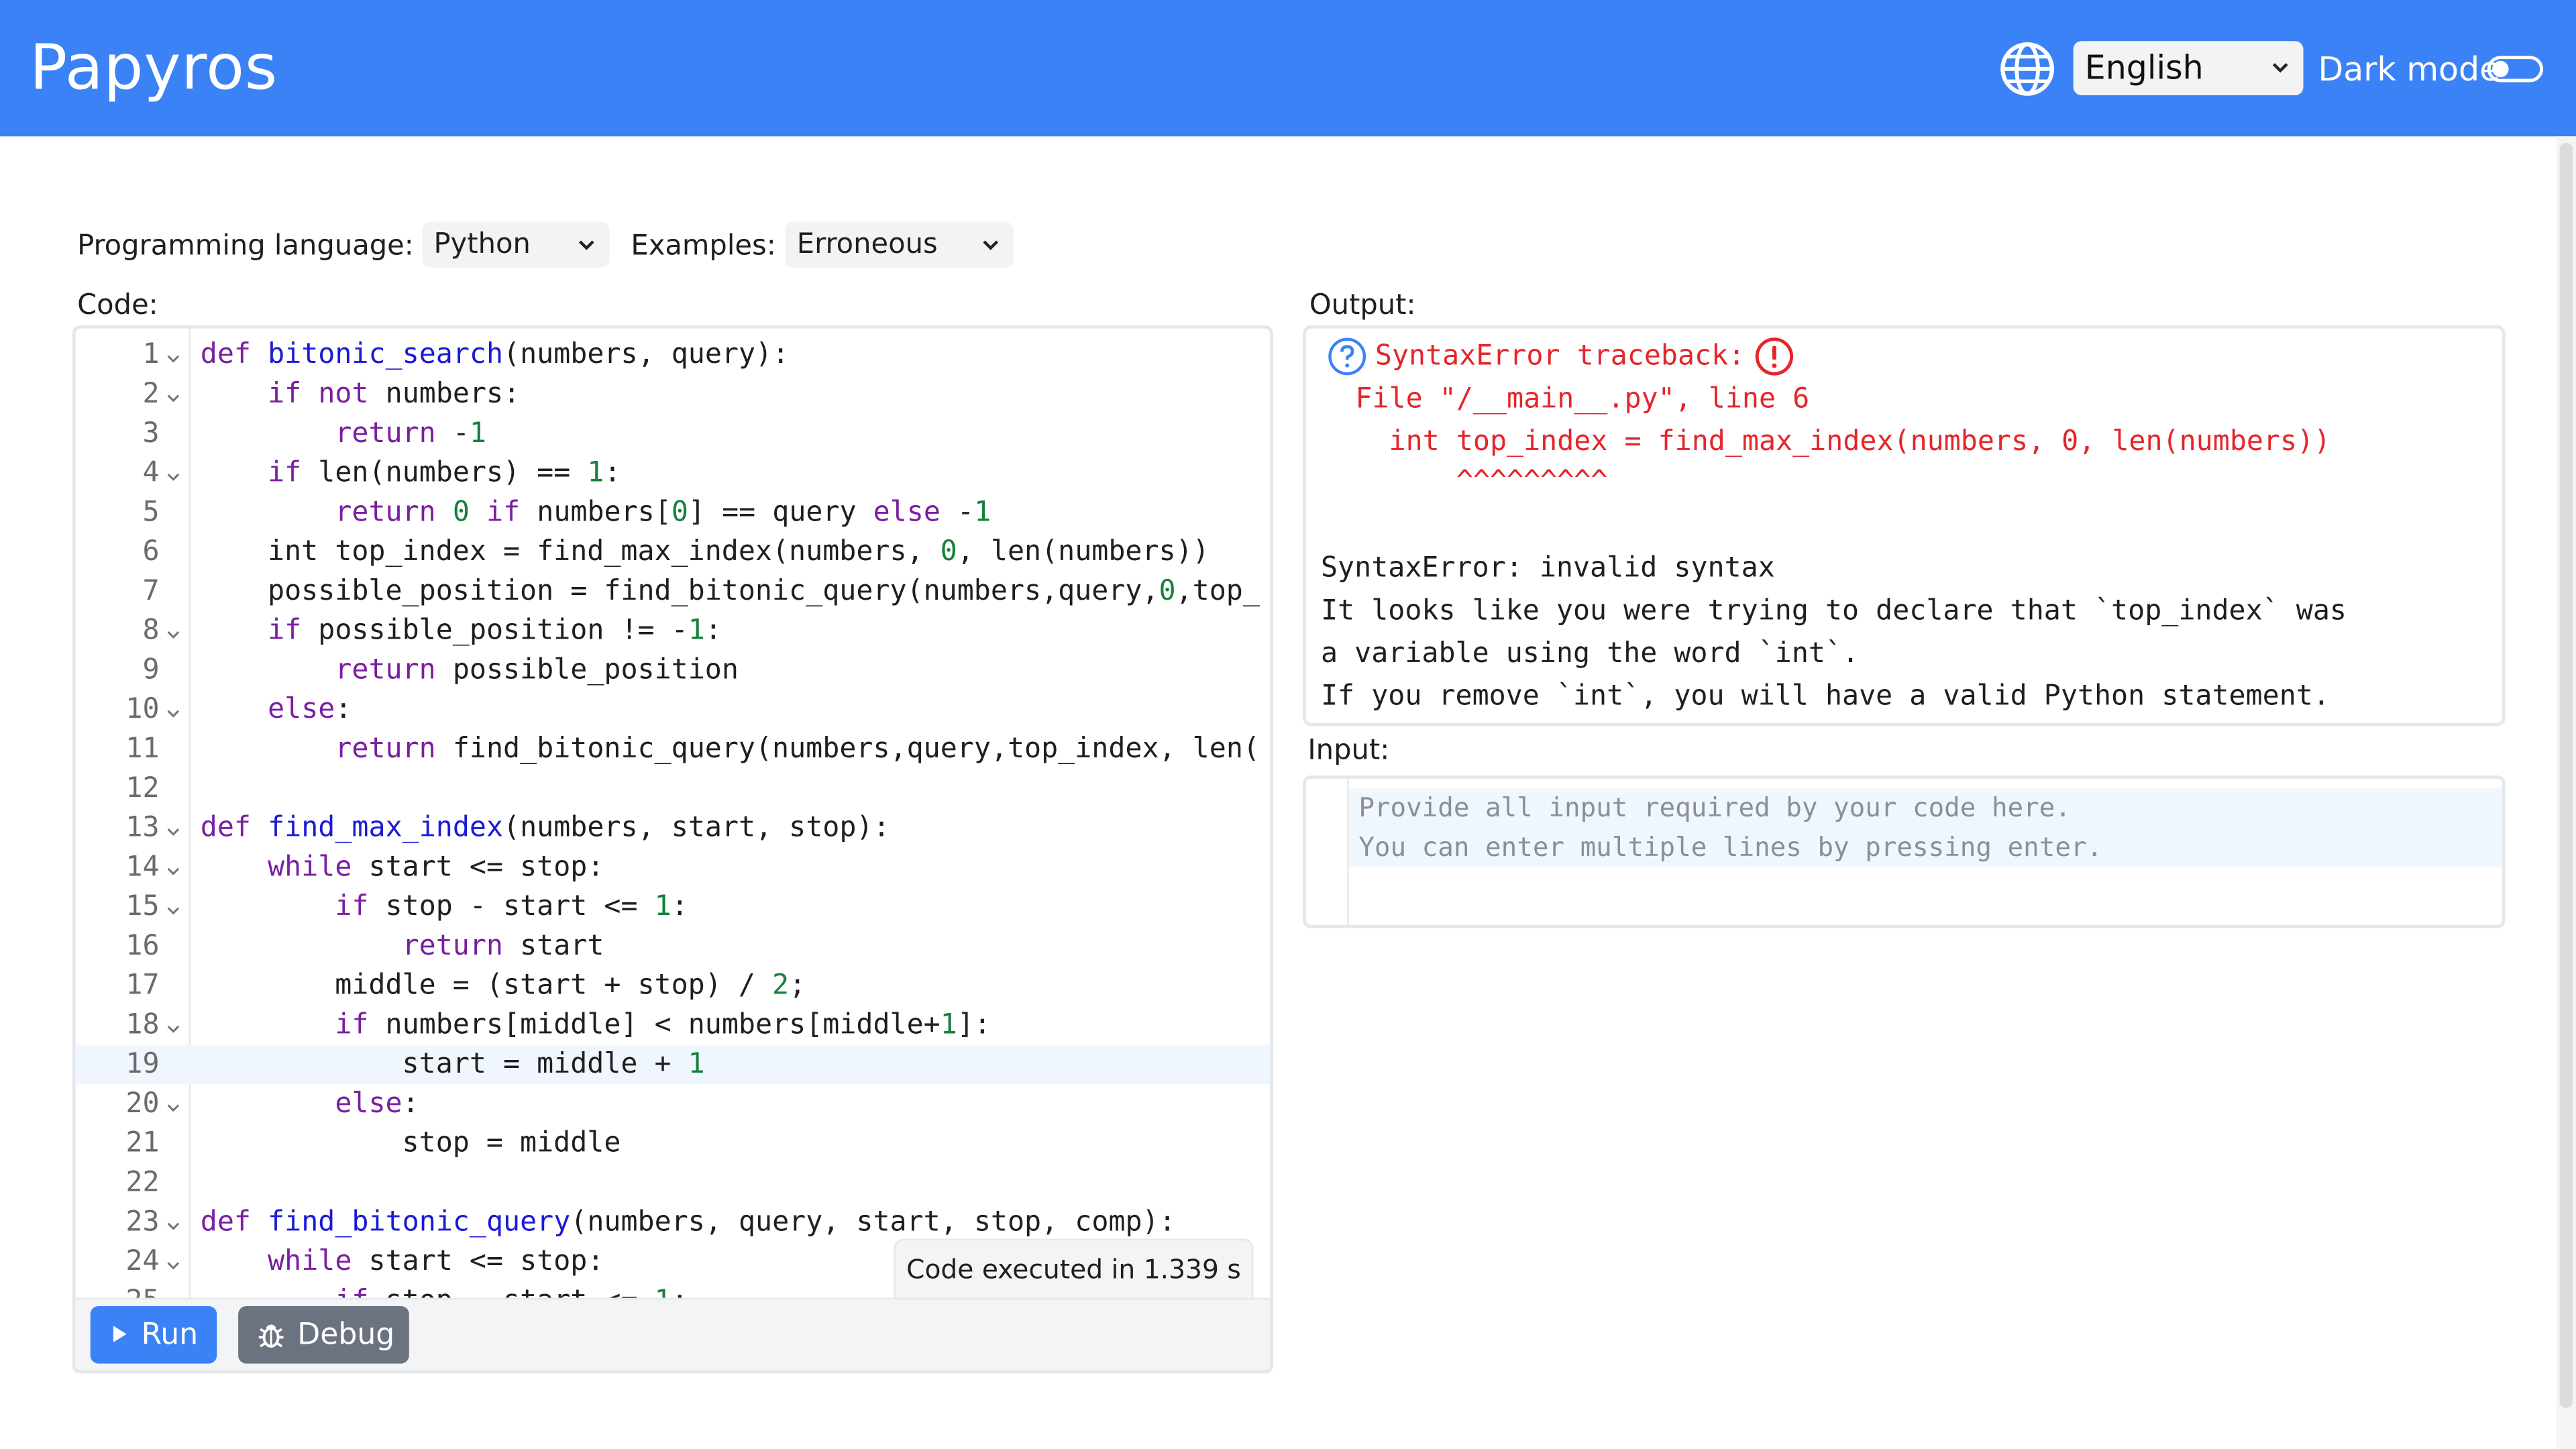 This screenshot has height=1449, width=2576. I want to click on code-line: 2 if not numbers:, so click(673, 394).